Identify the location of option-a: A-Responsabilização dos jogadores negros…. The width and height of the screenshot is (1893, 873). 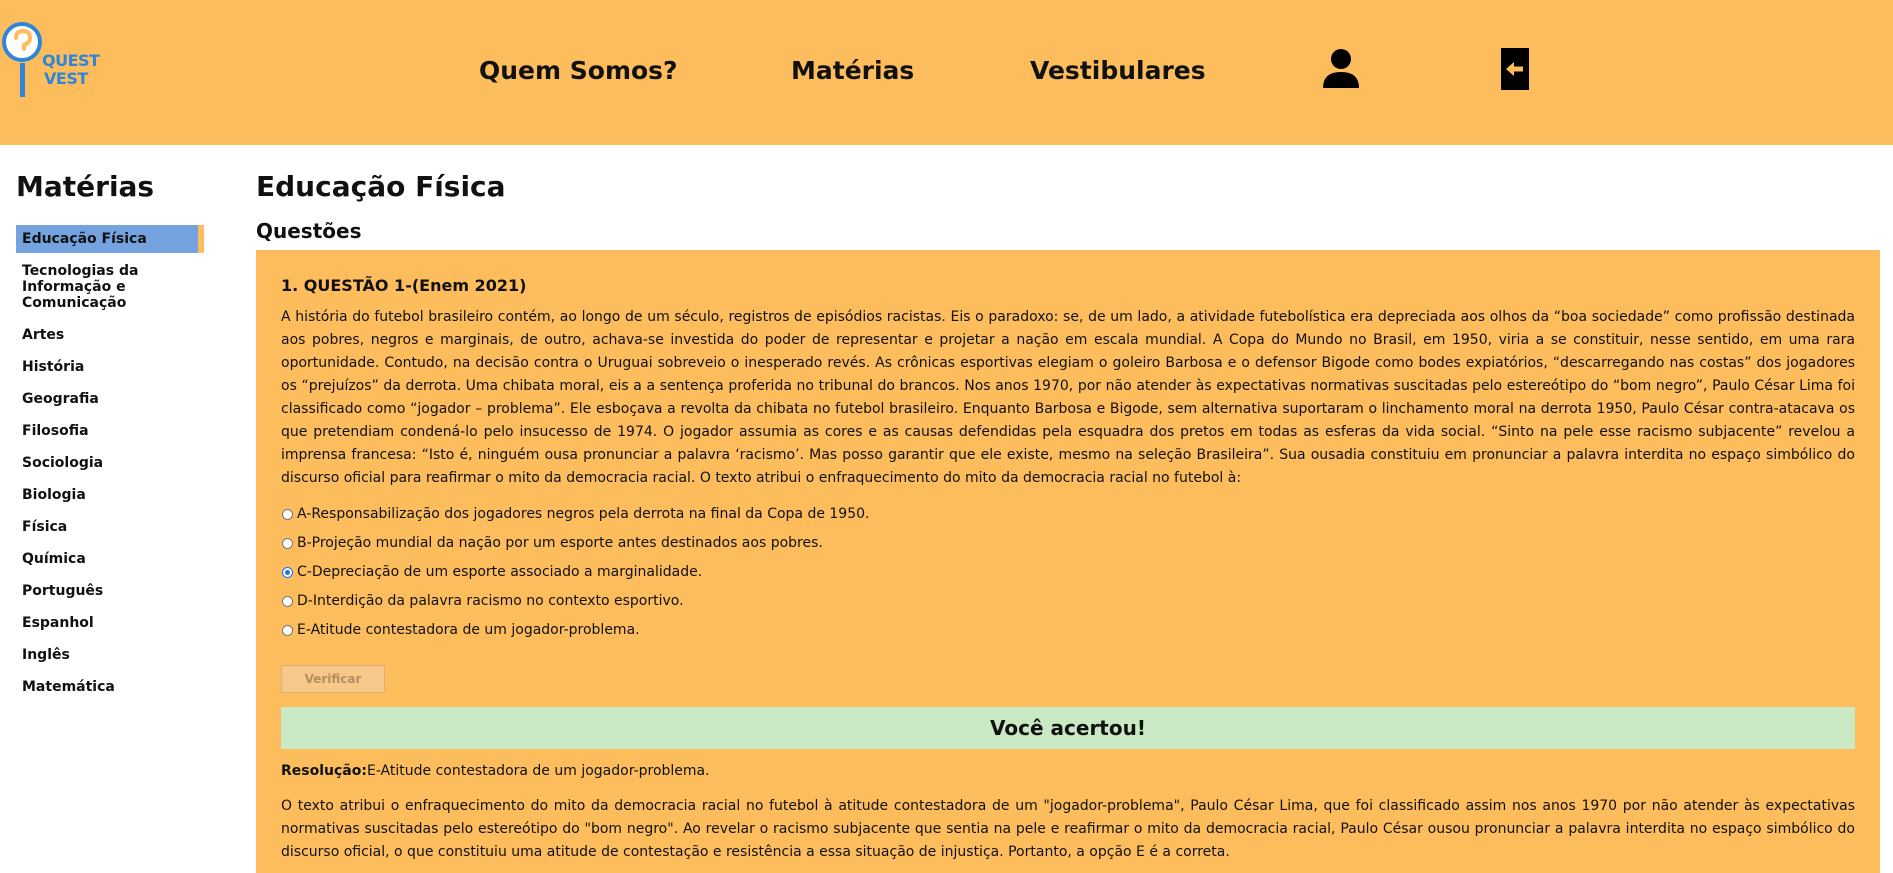
(1068, 514).